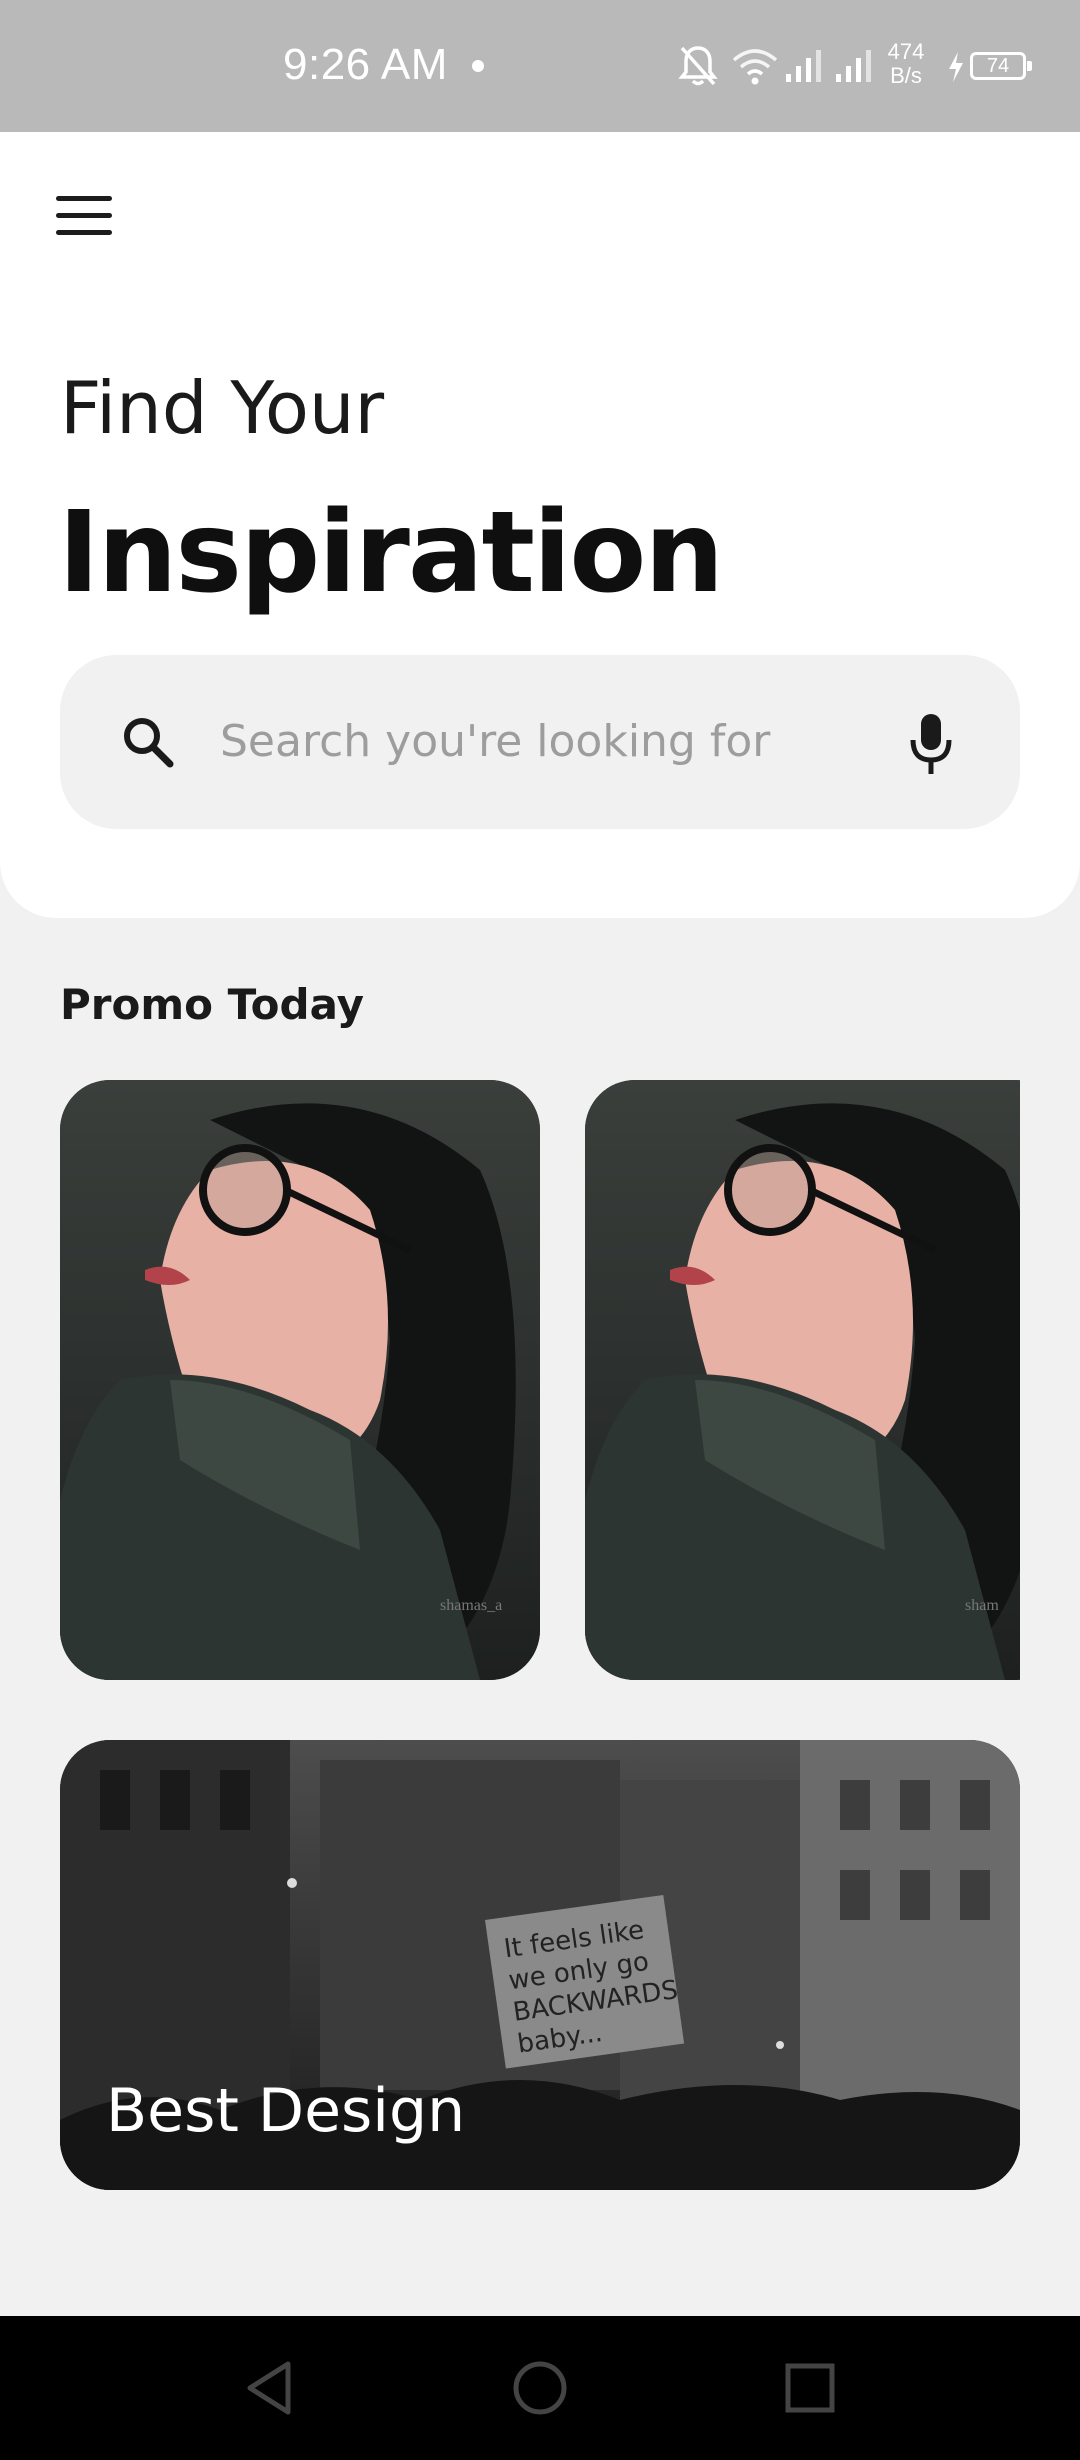  Describe the element at coordinates (286, 2111) in the screenshot. I see `banner-label: Best Design` at that location.